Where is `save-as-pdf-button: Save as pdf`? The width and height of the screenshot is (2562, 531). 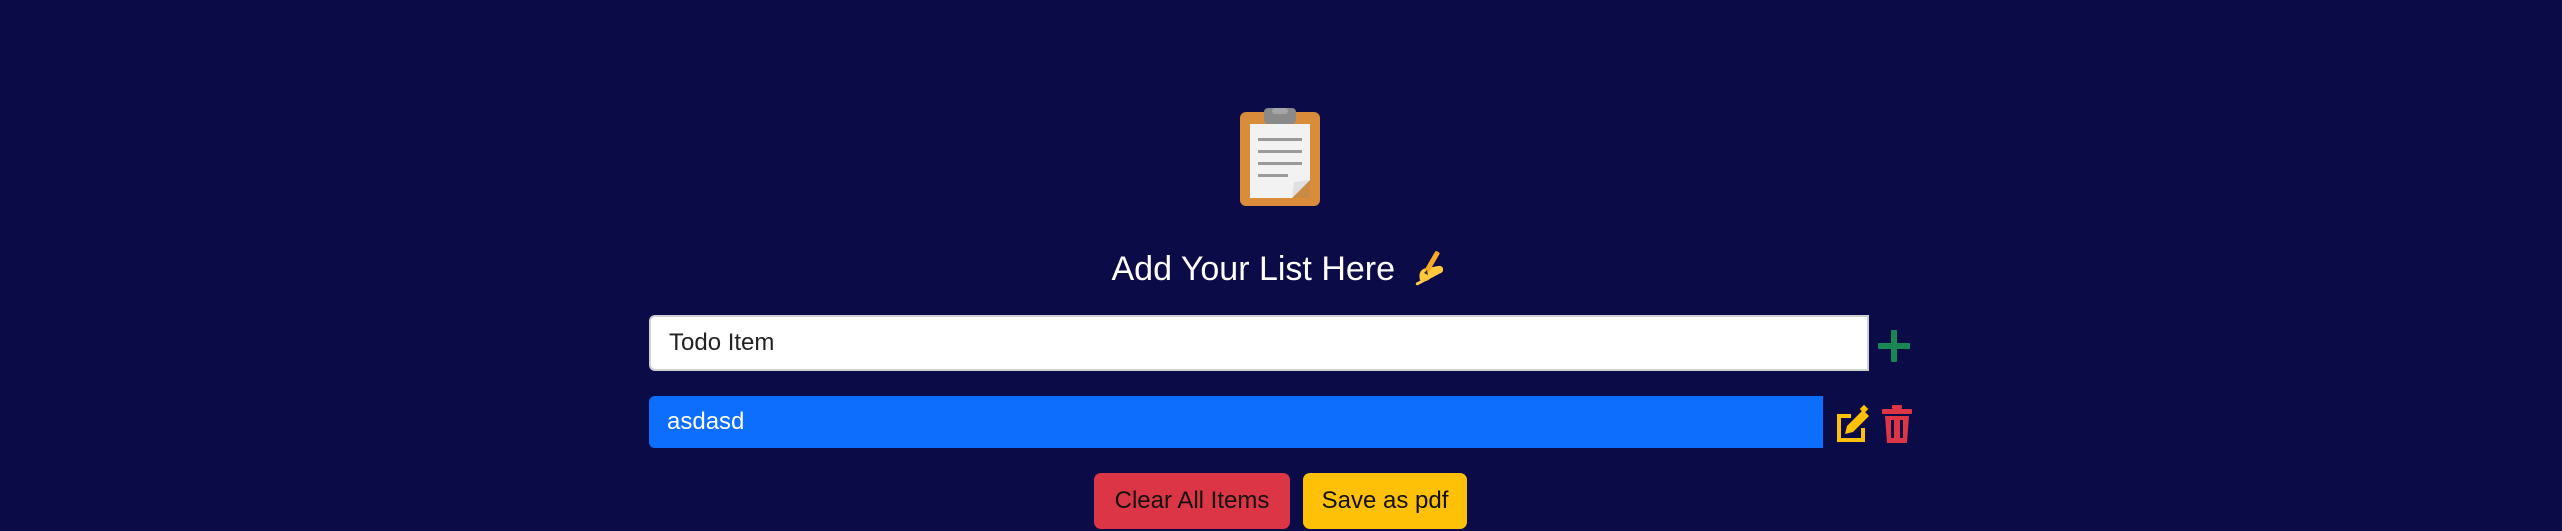 save-as-pdf-button: Save as pdf is located at coordinates (1385, 501).